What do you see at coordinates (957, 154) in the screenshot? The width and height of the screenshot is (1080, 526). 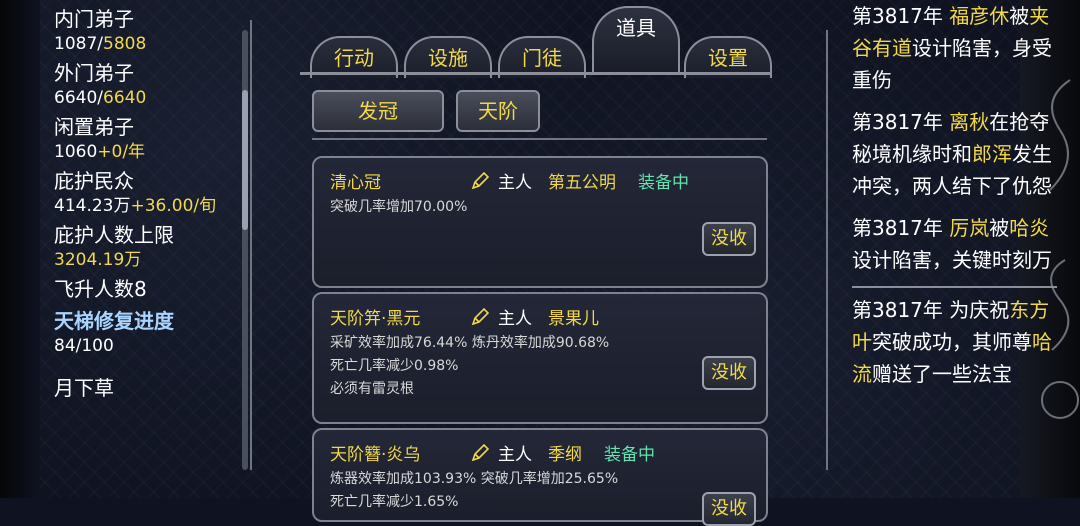 I see `event-entry: 第3817年 离秋在抢夺秘境机缘时和郎浑发生冲突，两人结下了仇怨` at bounding box center [957, 154].